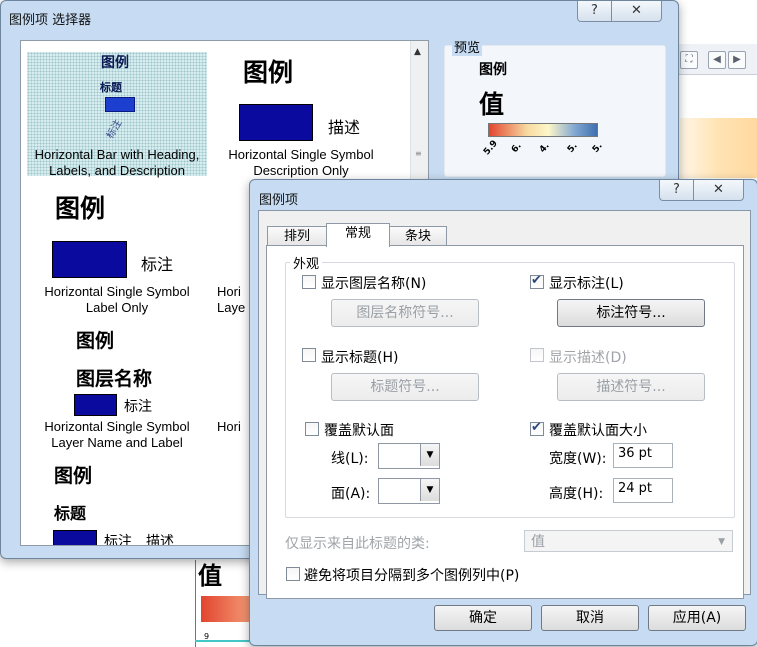 The height and width of the screenshot is (647, 757). Describe the element at coordinates (374, 284) in the screenshot. I see `show-layer-name-label: 显示图层名称(N)` at that location.